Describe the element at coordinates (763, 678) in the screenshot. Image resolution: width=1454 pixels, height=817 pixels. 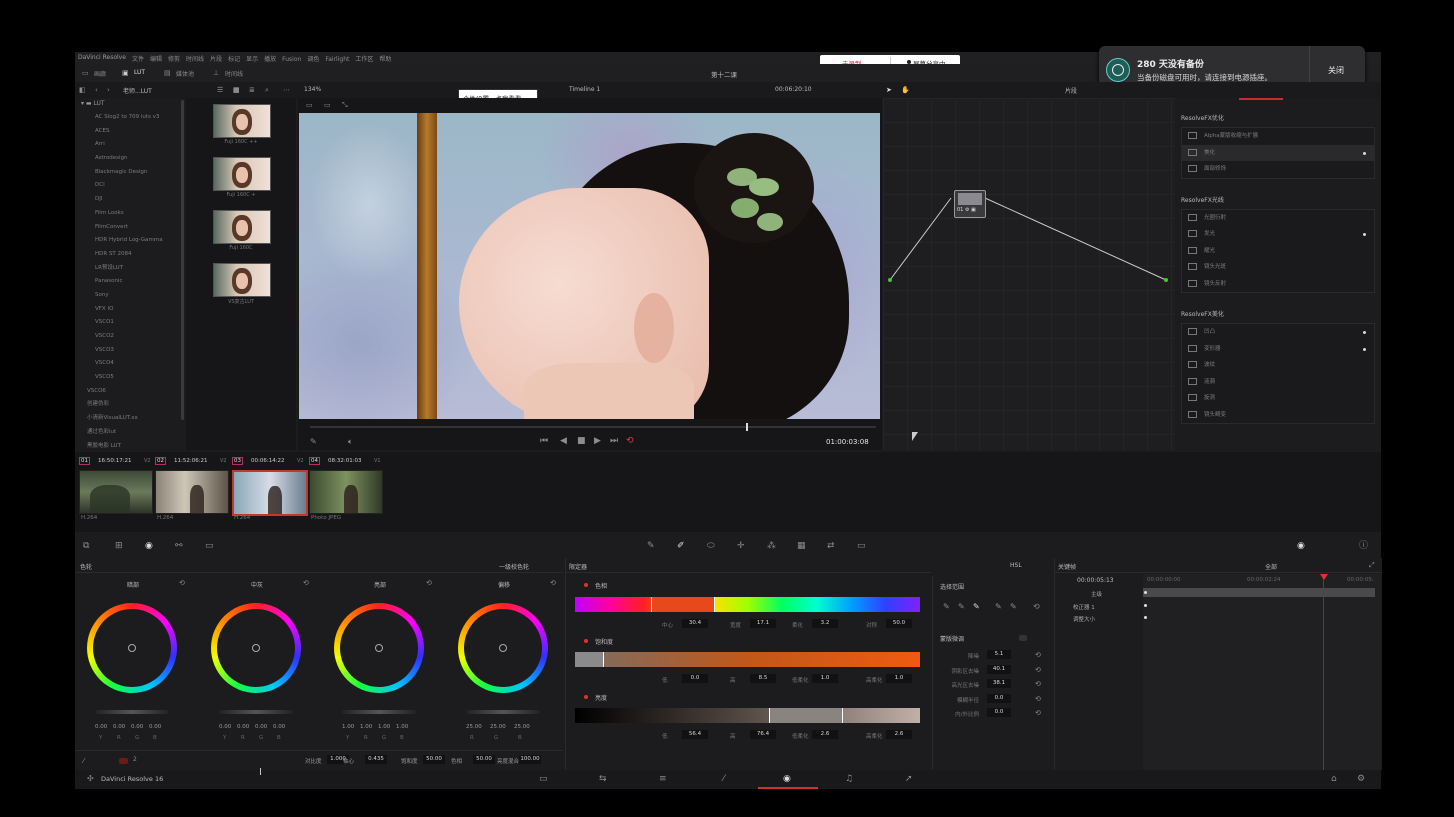
I see `qualifier-field-value: 8.5` at that location.